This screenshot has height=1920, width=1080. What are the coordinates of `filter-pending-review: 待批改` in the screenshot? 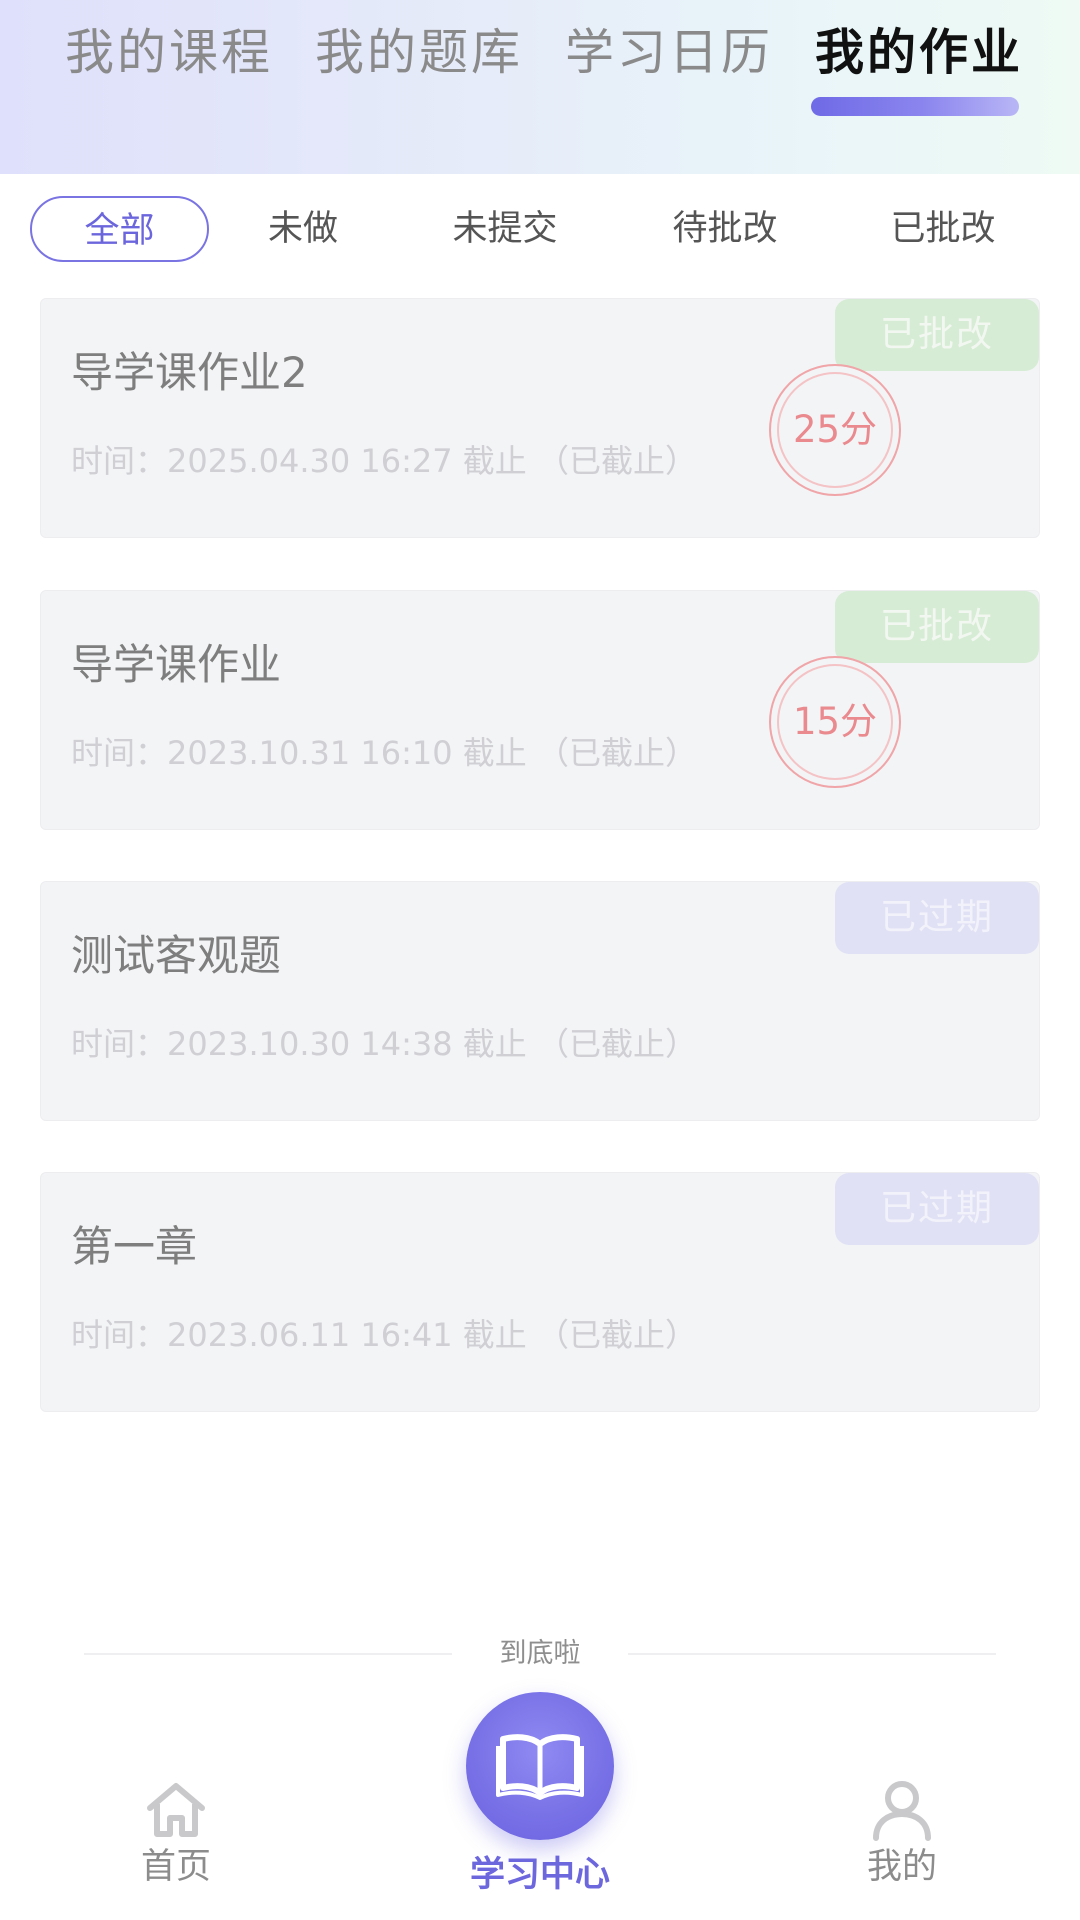 It's located at (725, 229).